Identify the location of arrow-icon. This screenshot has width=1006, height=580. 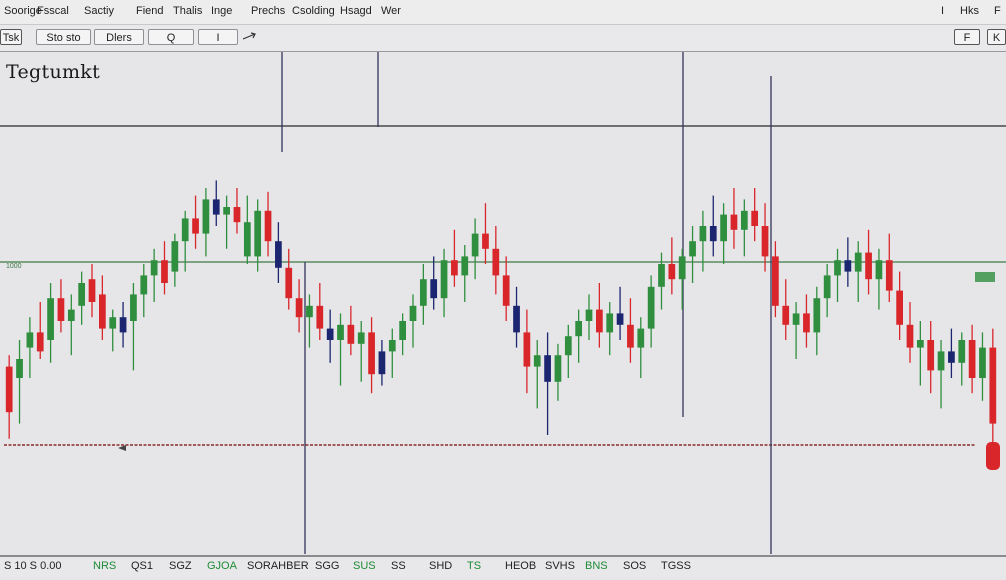
(250, 37).